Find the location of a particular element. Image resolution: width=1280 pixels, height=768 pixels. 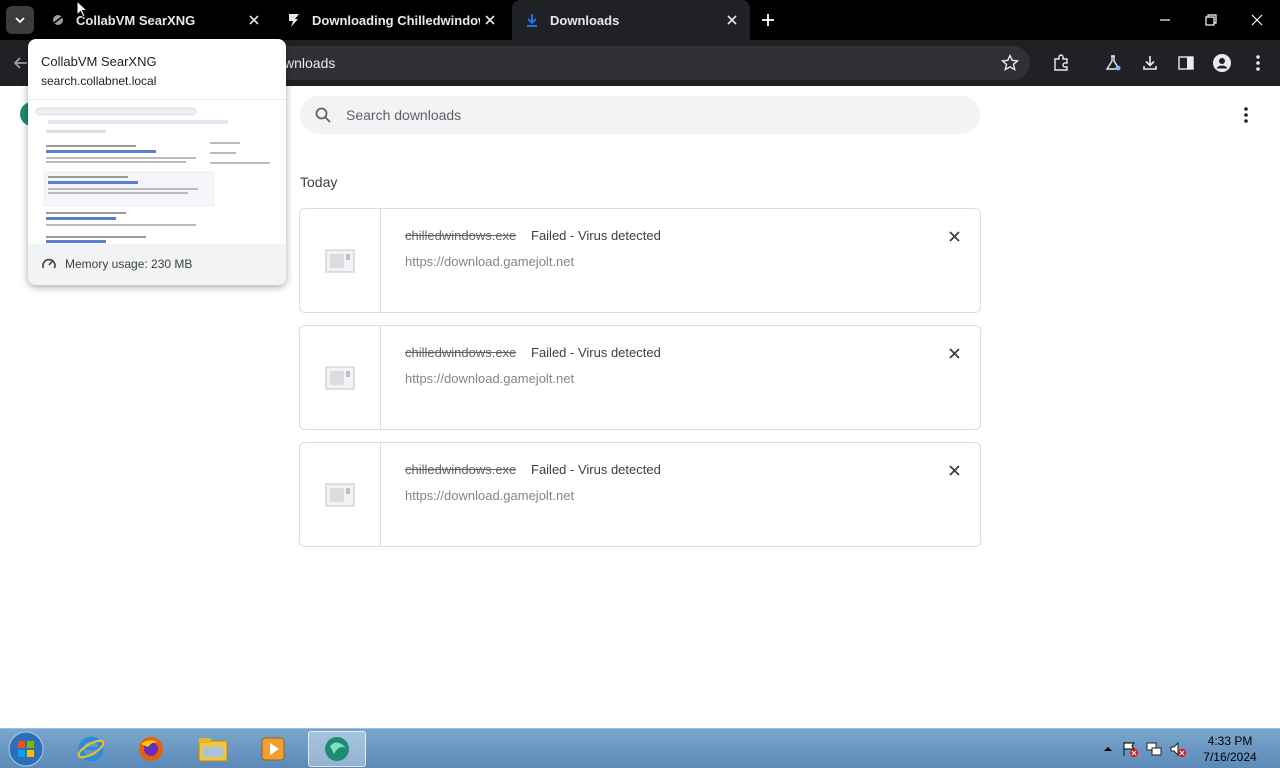

firefox-icon is located at coordinates (151, 749).